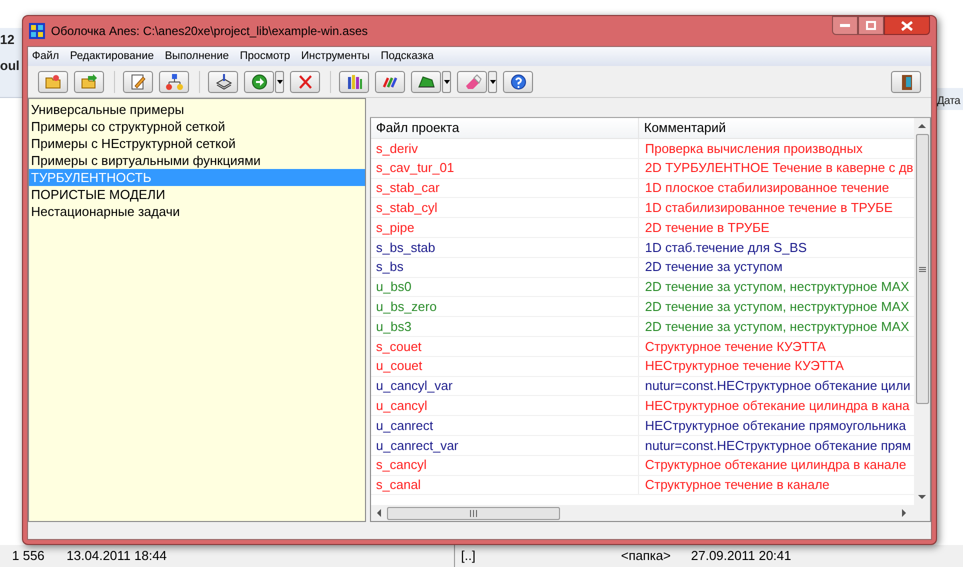 This screenshot has width=963, height=567. Describe the element at coordinates (197, 109) in the screenshot. I see `category-item: Универсальные примеры` at that location.